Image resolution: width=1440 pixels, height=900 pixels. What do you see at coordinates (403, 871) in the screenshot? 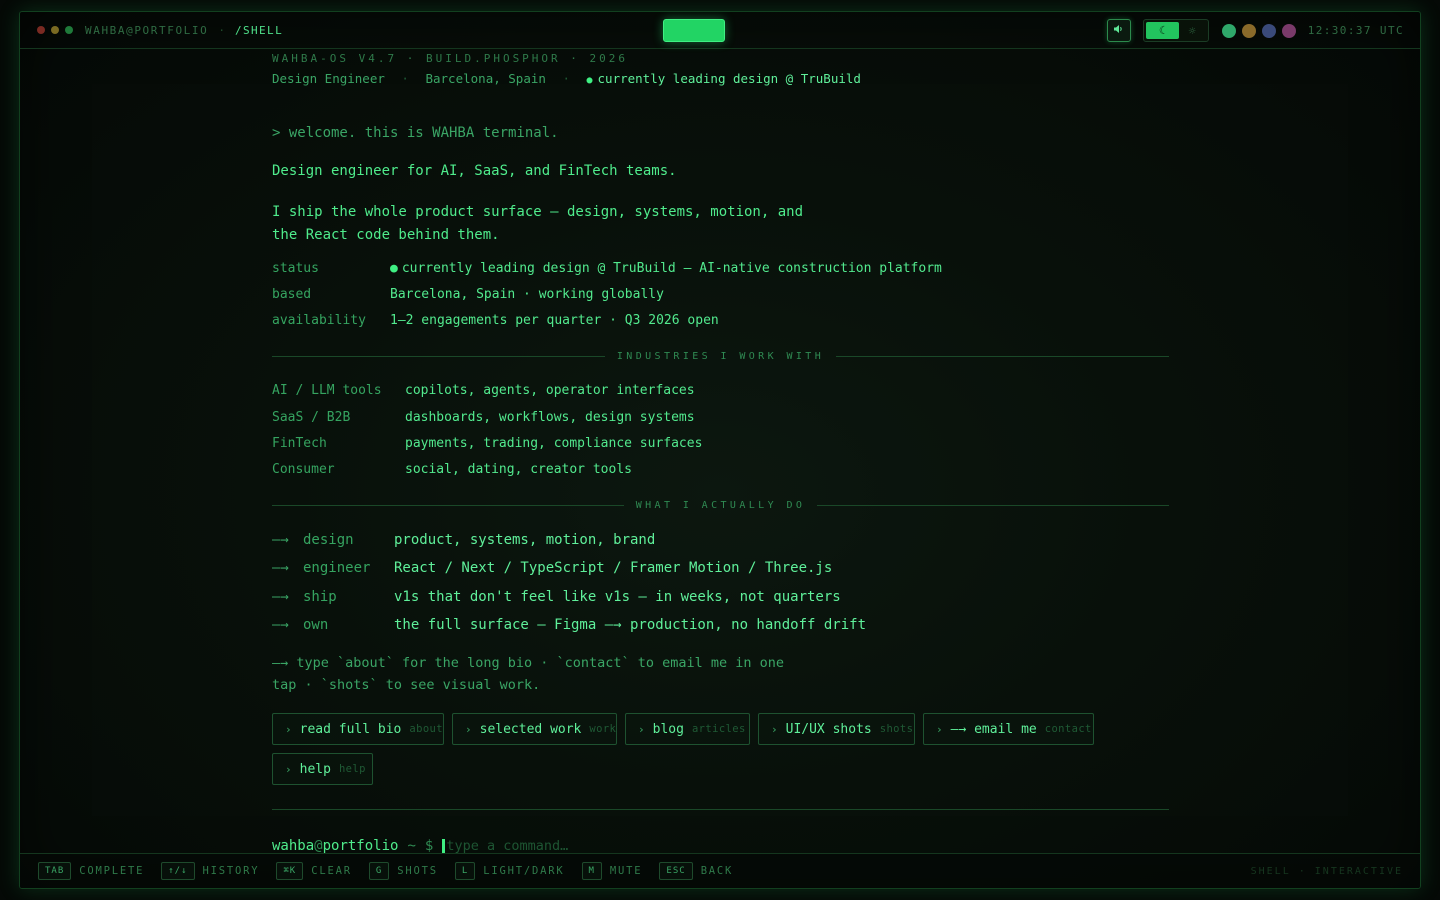
I see `shortcut-shots: G SHOTS` at bounding box center [403, 871].